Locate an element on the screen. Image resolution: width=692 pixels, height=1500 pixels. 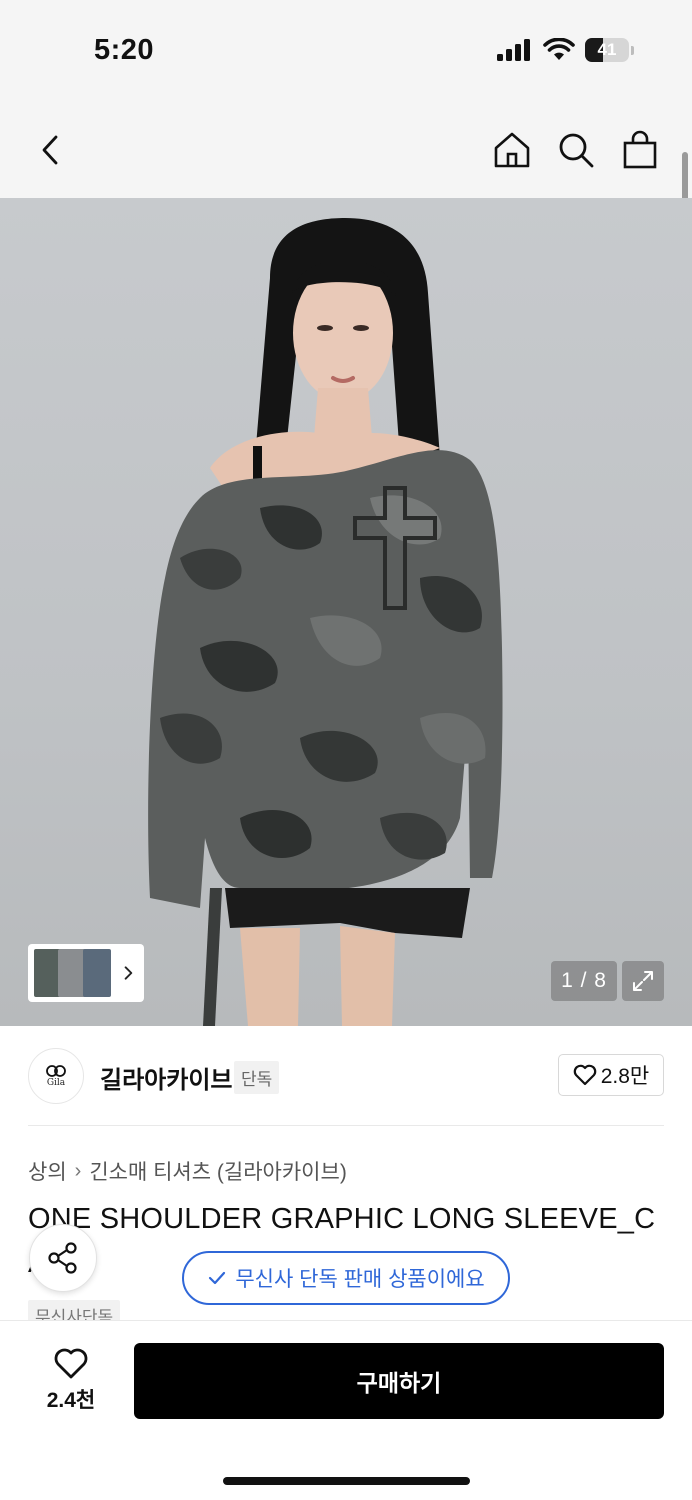
cart-button is located at coordinates (640, 150).